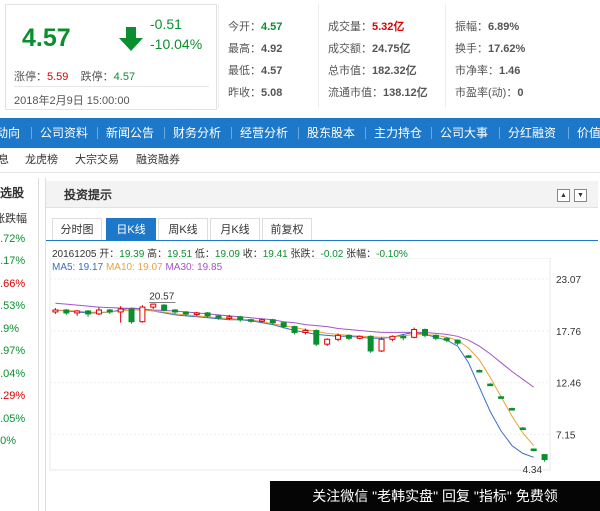 The width and height of the screenshot is (600, 511). What do you see at coordinates (331, 133) in the screenshot?
I see `nav-item: 股东股本` at bounding box center [331, 133].